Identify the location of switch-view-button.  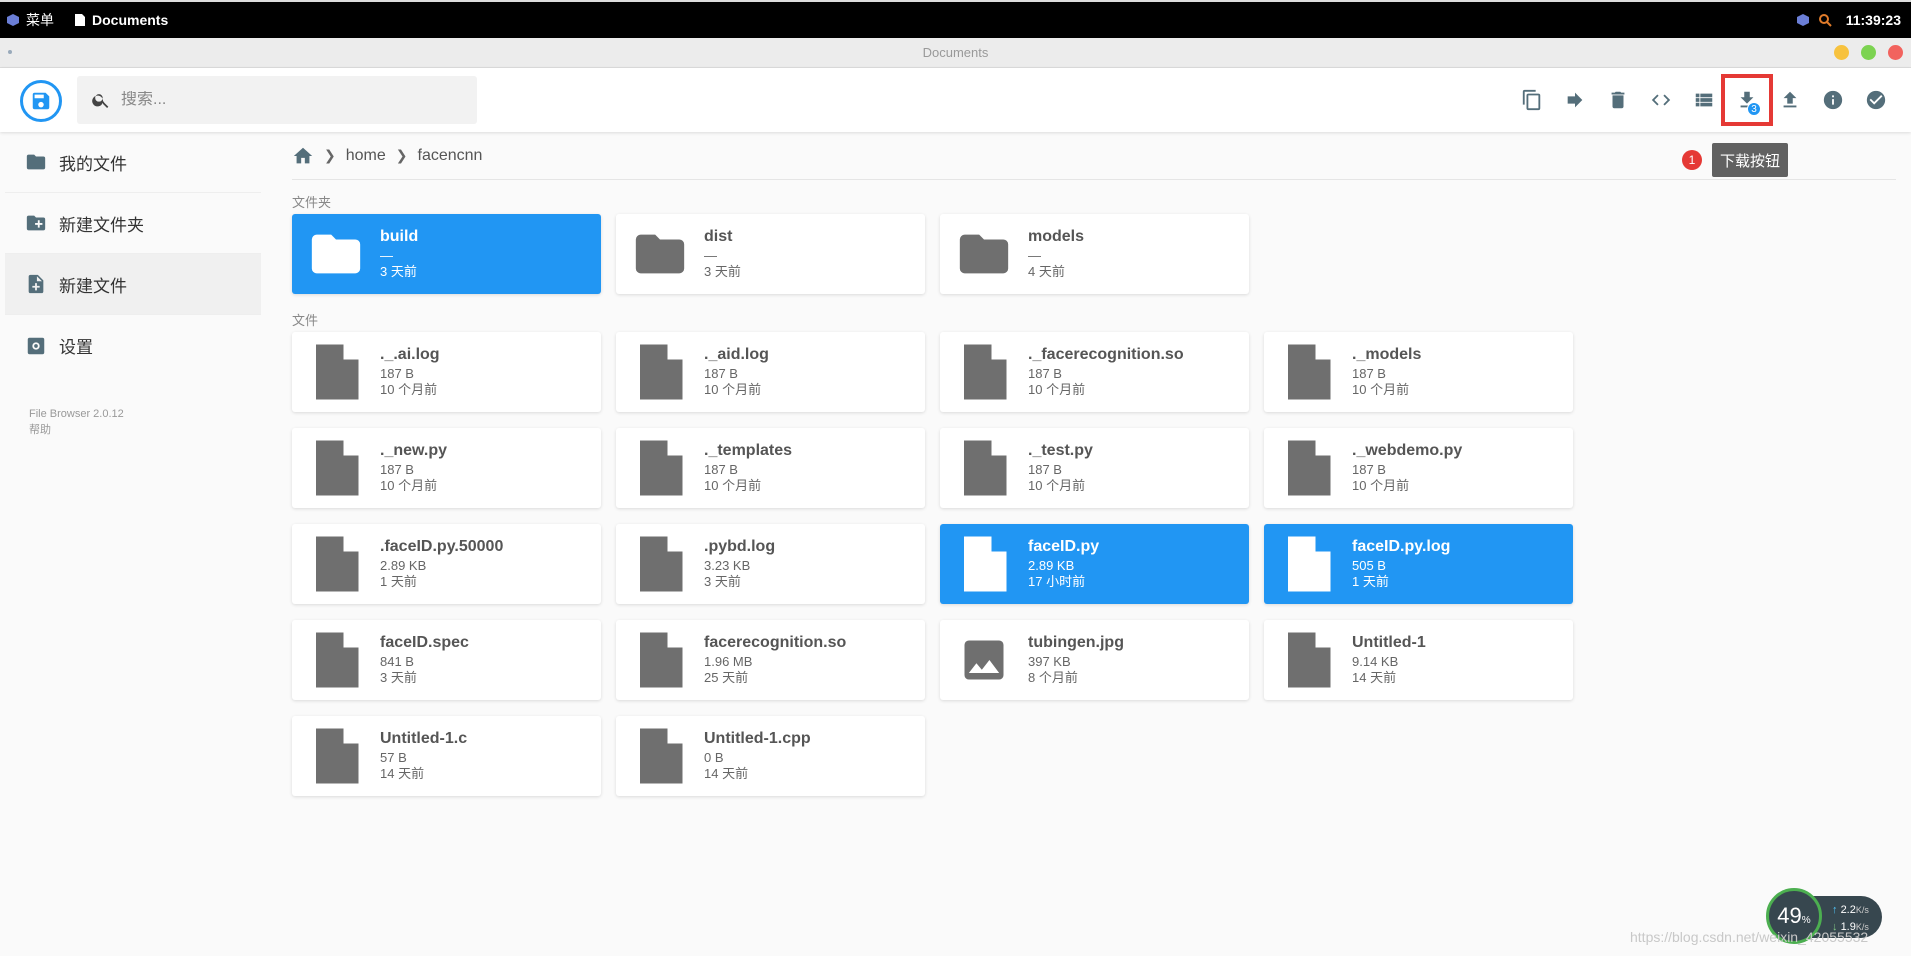
(1704, 100).